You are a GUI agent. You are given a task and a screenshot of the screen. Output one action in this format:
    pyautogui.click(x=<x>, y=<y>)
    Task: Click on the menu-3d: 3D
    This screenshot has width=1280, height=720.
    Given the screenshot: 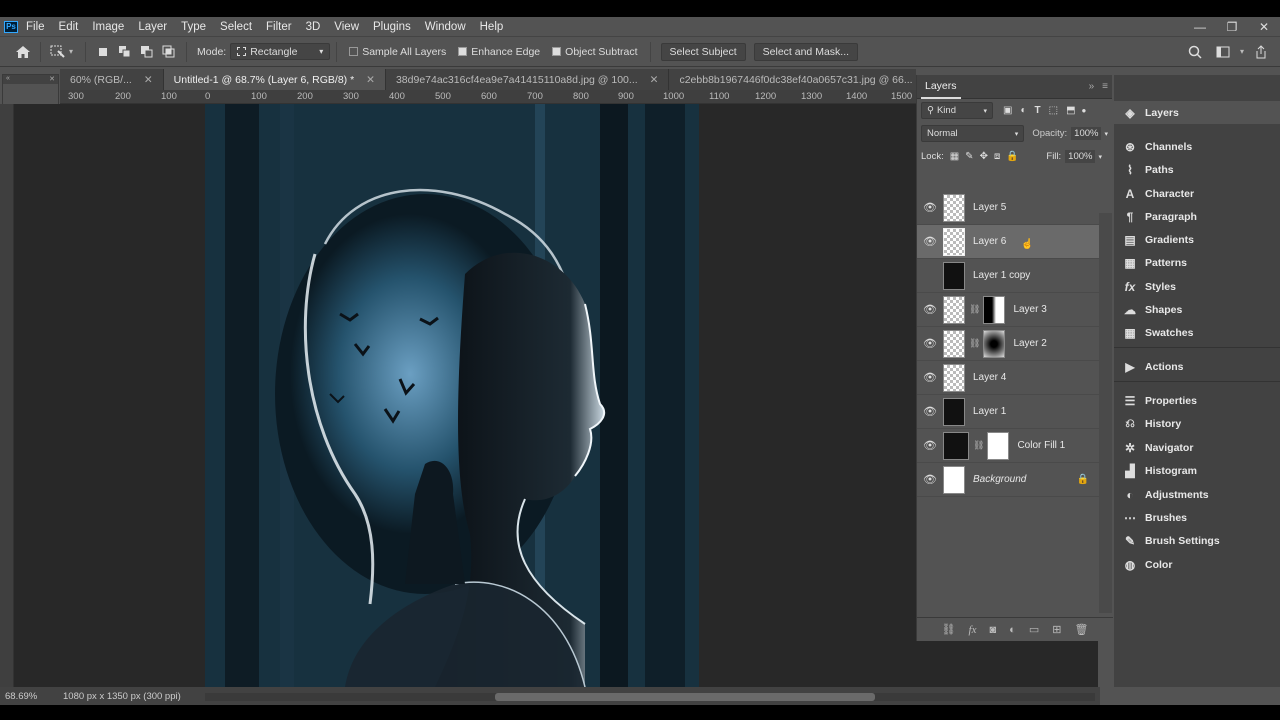 What is the action you would take?
    pyautogui.click(x=313, y=27)
    